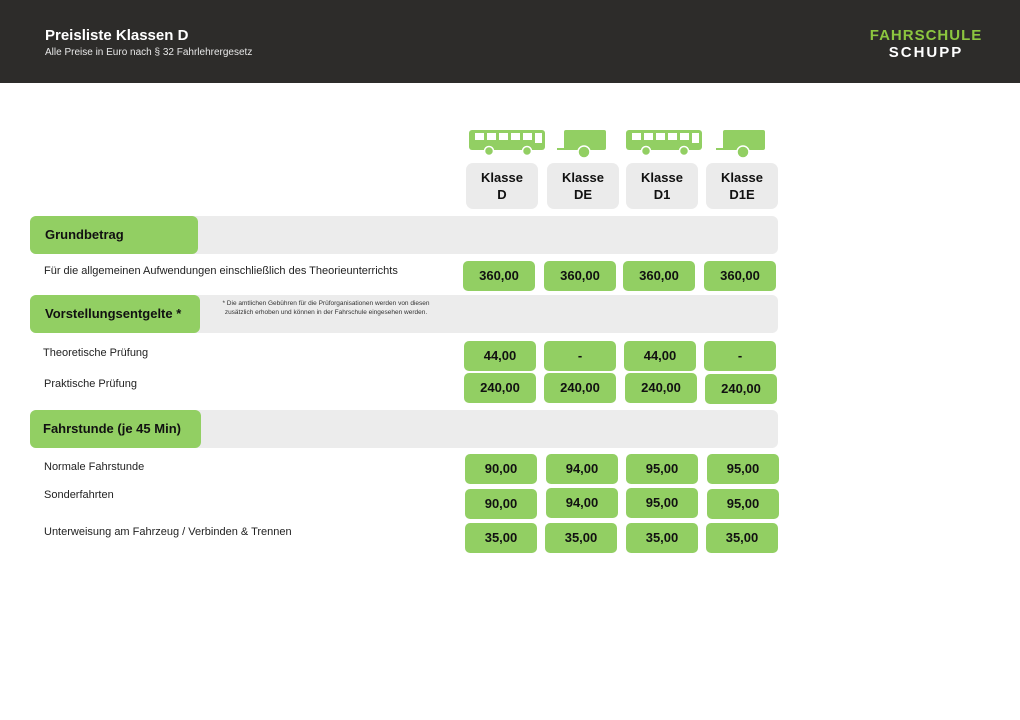 This screenshot has height=720, width=1020. Describe the element at coordinates (90, 384) in the screenshot. I see `row-label: Praktische Prüfung` at that location.